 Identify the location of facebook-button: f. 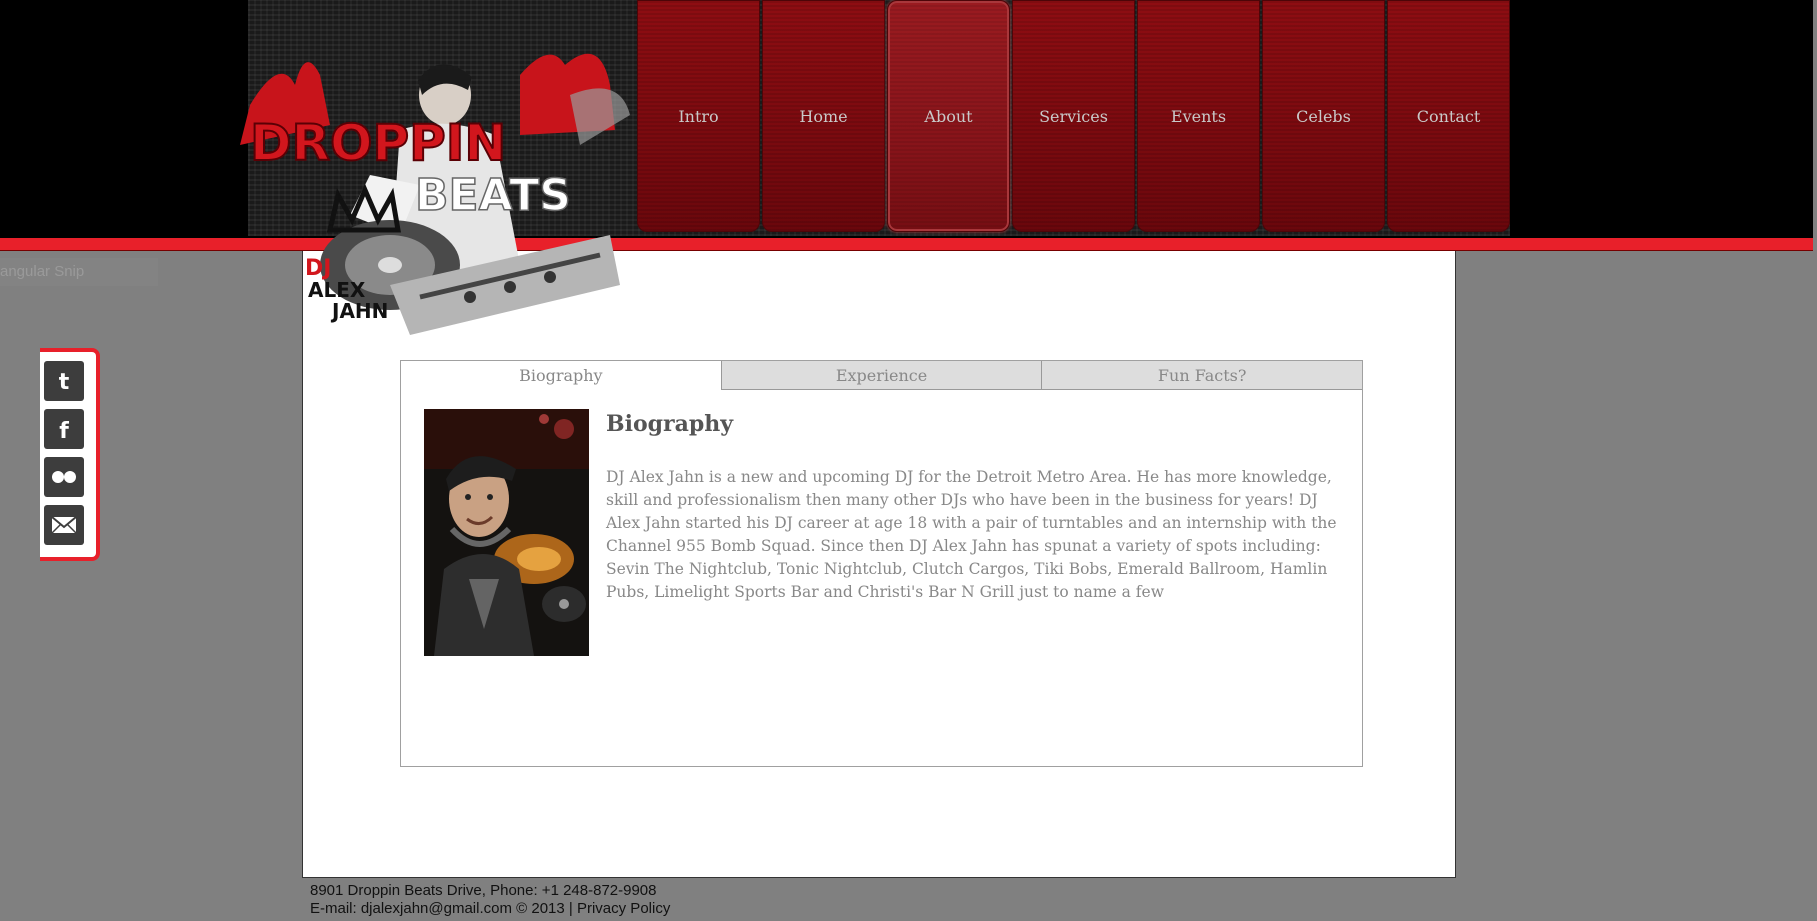
(64, 429).